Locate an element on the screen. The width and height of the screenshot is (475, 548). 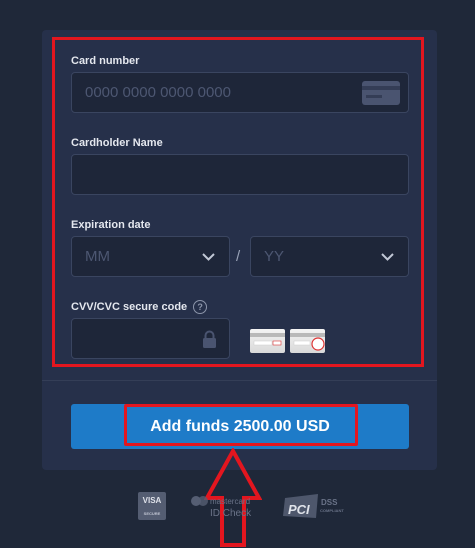
annotation-highlight-button is located at coordinates (241, 425).